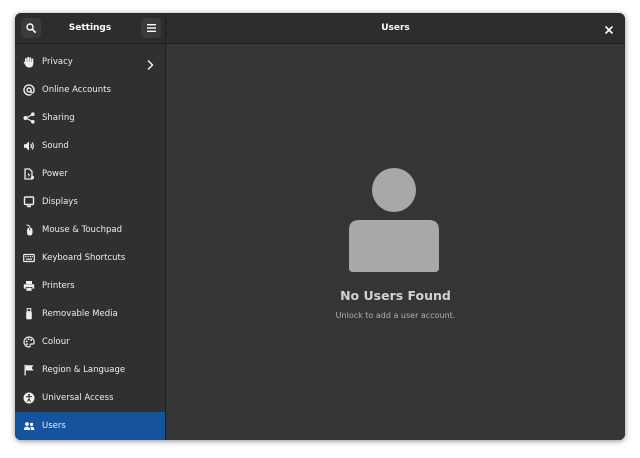 This screenshot has height=458, width=640. Describe the element at coordinates (29, 118) in the screenshot. I see `share-icon` at that location.